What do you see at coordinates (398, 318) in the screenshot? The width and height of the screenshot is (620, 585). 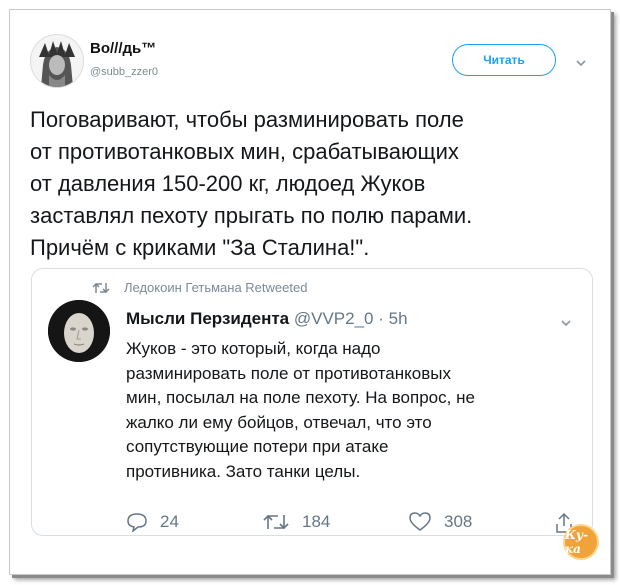 I see `quoted-time: 5h` at bounding box center [398, 318].